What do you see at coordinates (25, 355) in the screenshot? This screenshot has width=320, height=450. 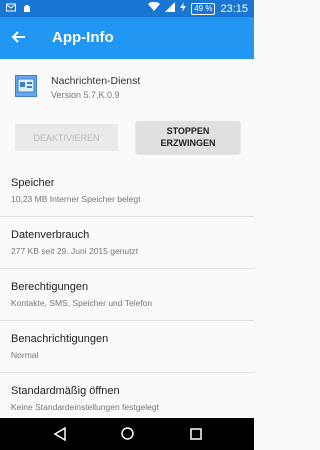 I see `list-item-summary: Normal` at bounding box center [25, 355].